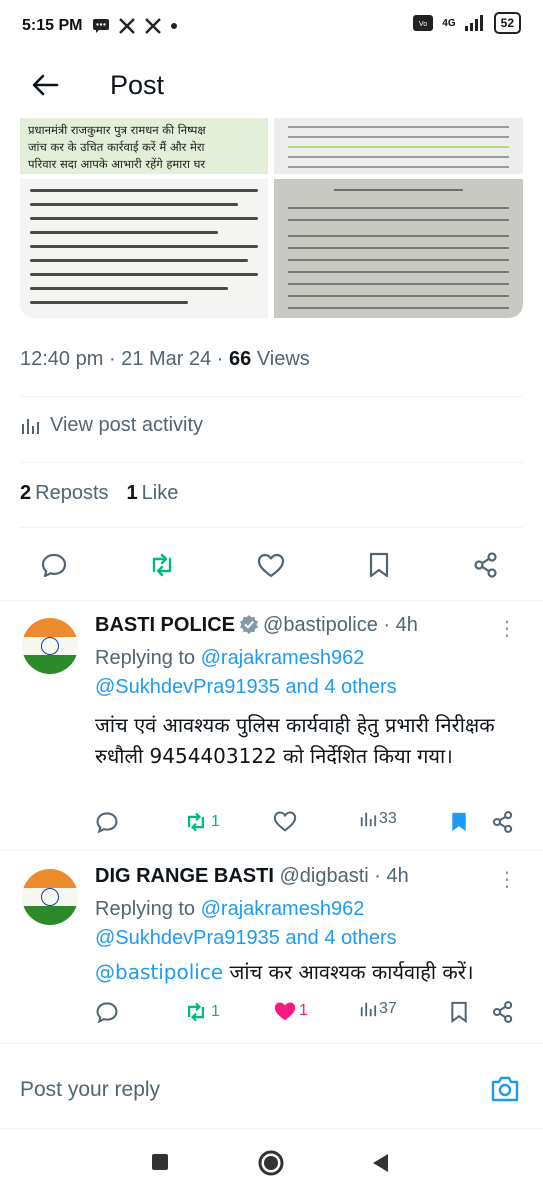 This screenshot has width=543, height=1200. I want to click on back-arrow-icon, so click(45, 85).